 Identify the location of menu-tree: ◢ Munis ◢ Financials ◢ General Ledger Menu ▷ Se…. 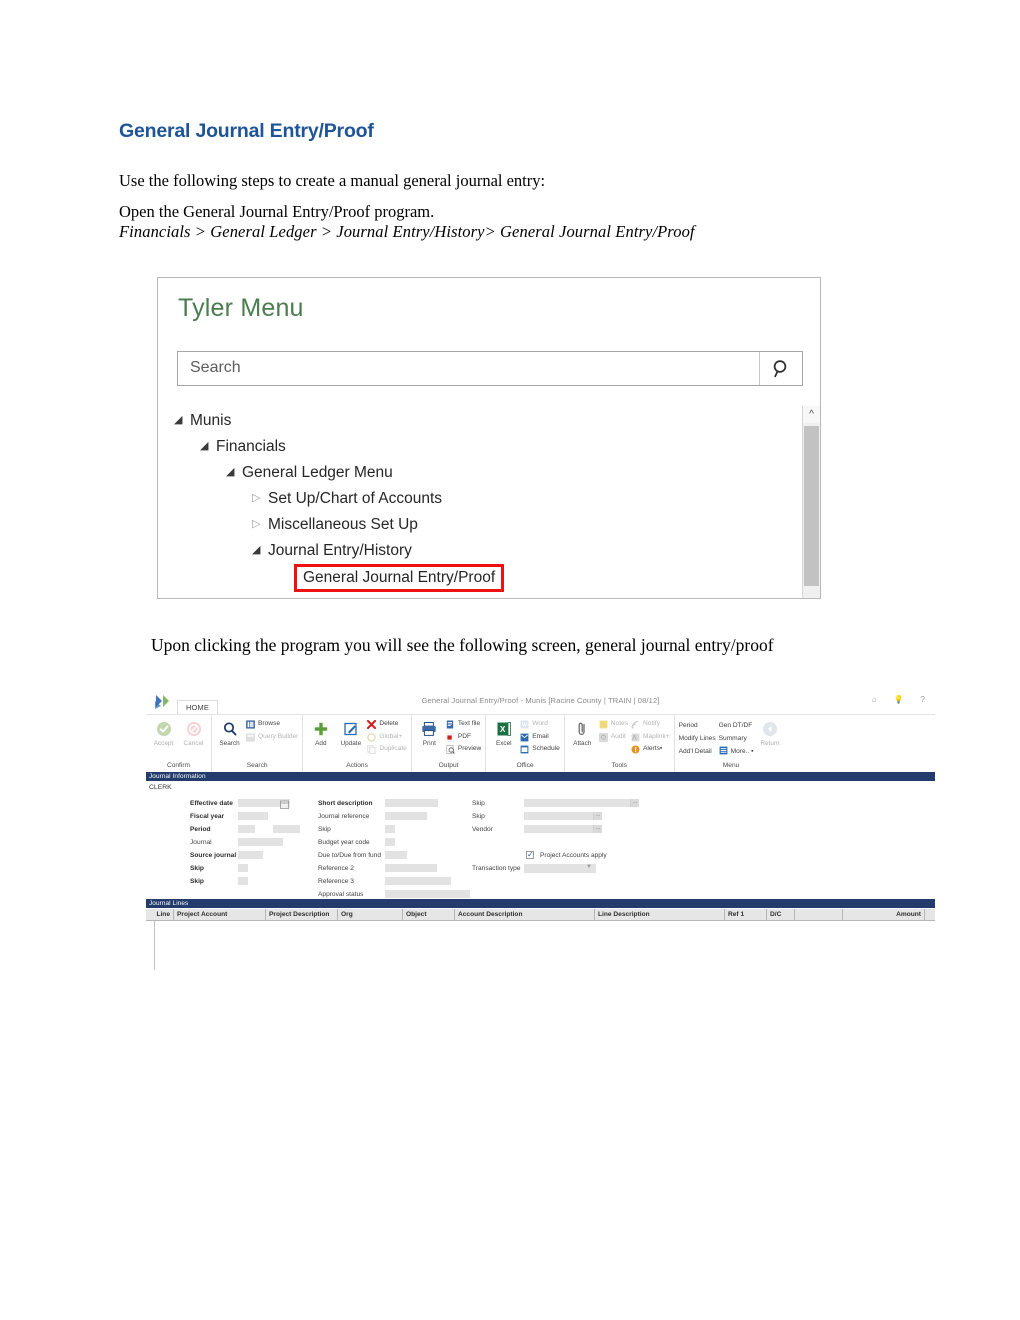
(489, 499).